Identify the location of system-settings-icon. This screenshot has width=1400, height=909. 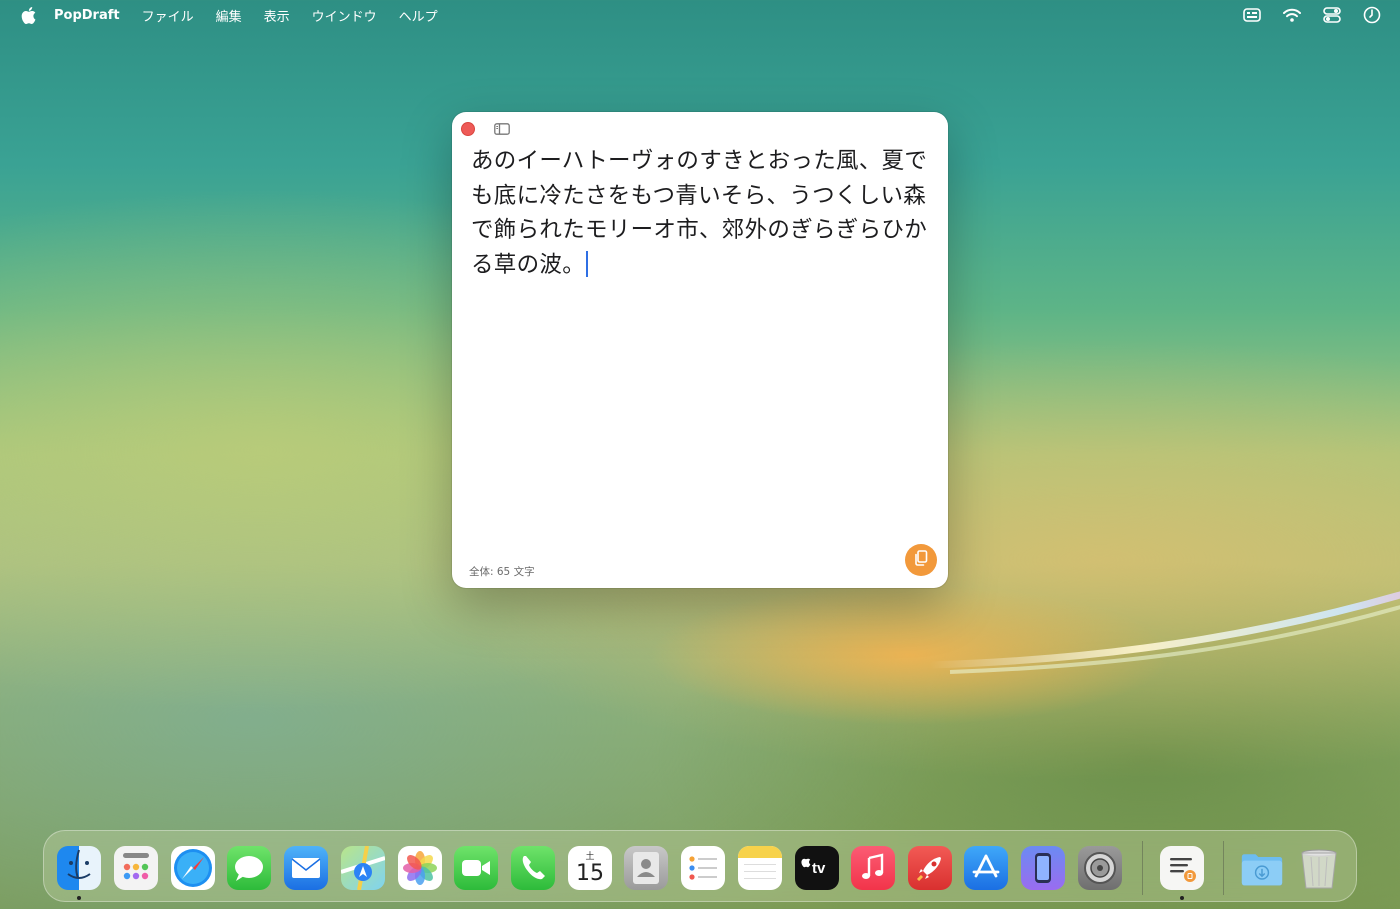
(1100, 868).